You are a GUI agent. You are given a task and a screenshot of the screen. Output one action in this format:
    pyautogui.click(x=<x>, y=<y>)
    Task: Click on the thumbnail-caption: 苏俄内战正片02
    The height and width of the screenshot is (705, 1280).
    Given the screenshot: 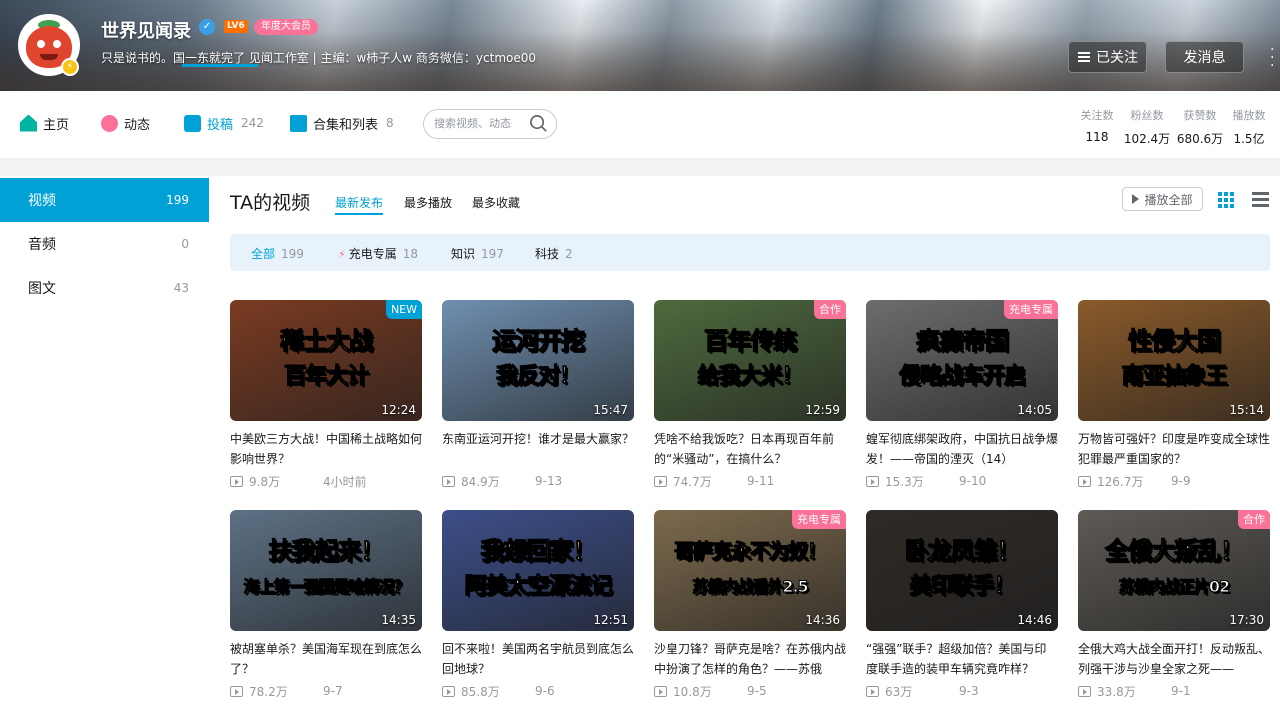 What is the action you would take?
    pyautogui.click(x=1174, y=587)
    